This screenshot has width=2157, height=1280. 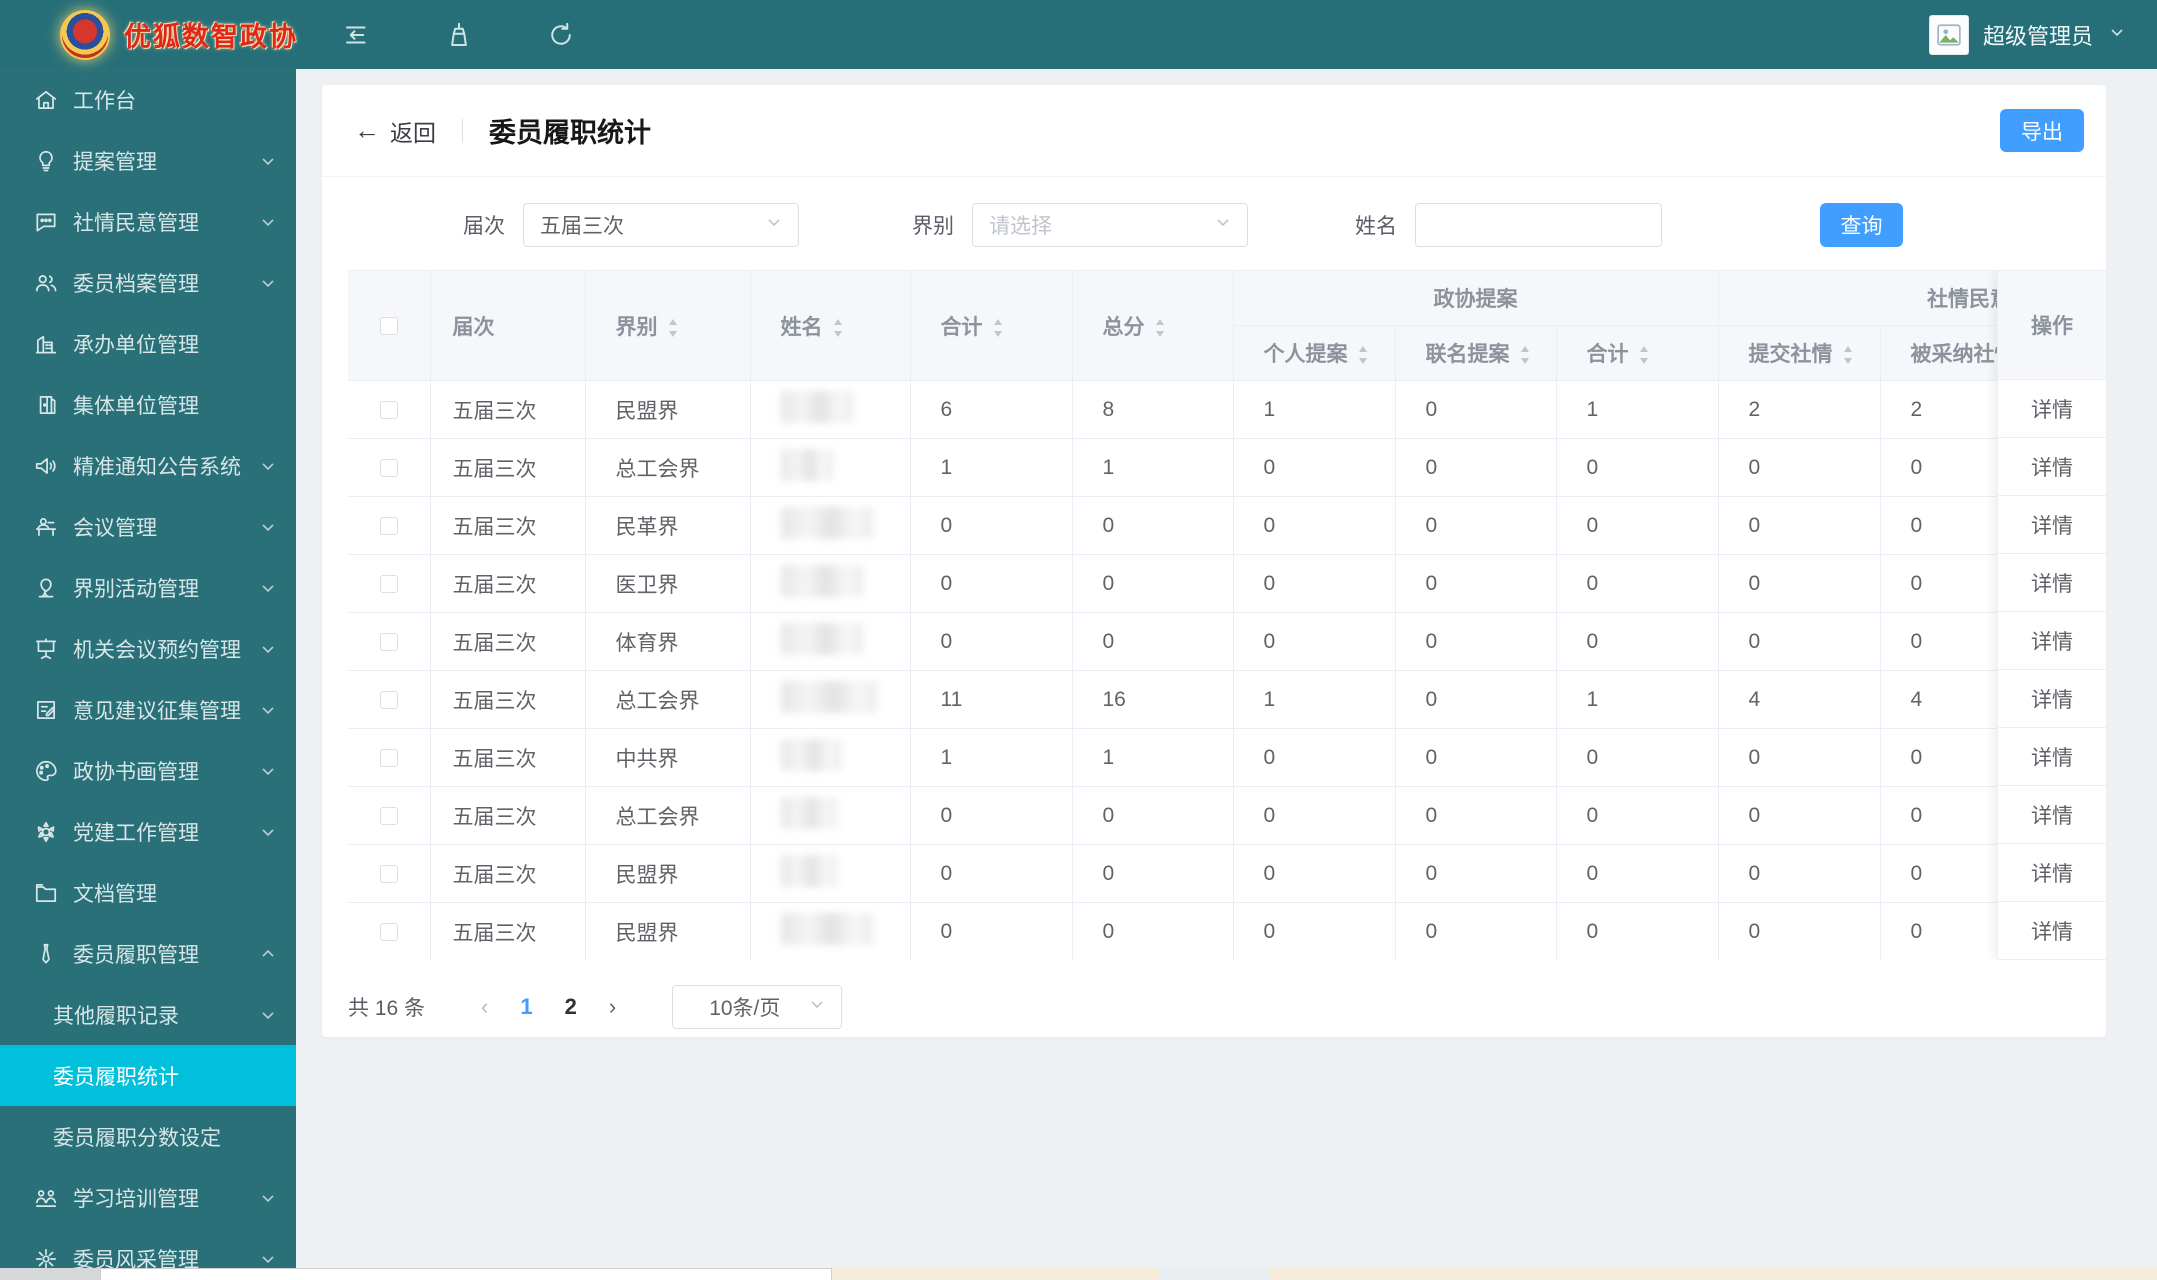 I want to click on select-all-checkbox, so click(x=388, y=325).